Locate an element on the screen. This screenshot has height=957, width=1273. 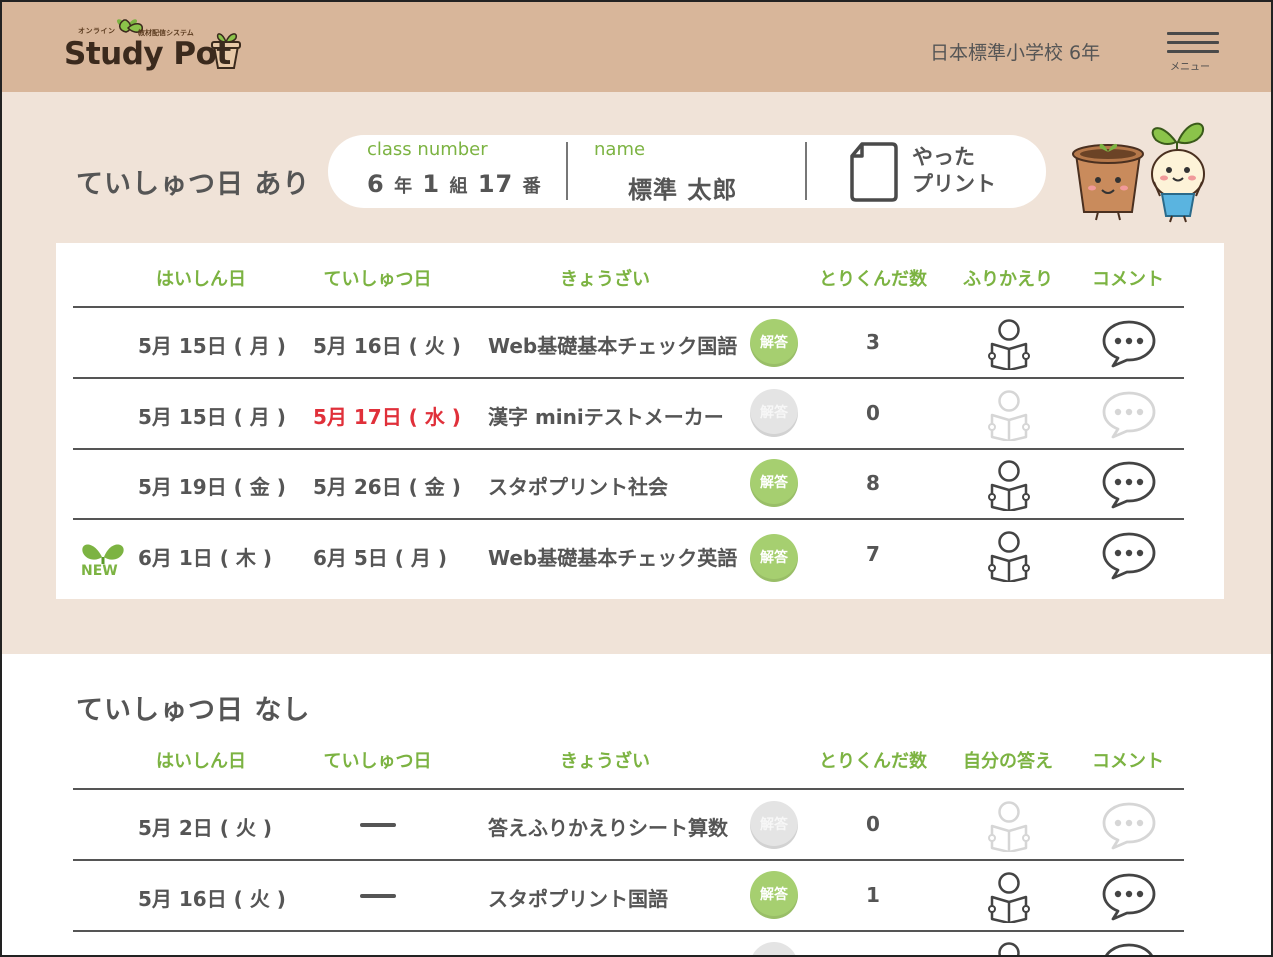
logo-sub-online: オンライン is located at coordinates (97, 31).